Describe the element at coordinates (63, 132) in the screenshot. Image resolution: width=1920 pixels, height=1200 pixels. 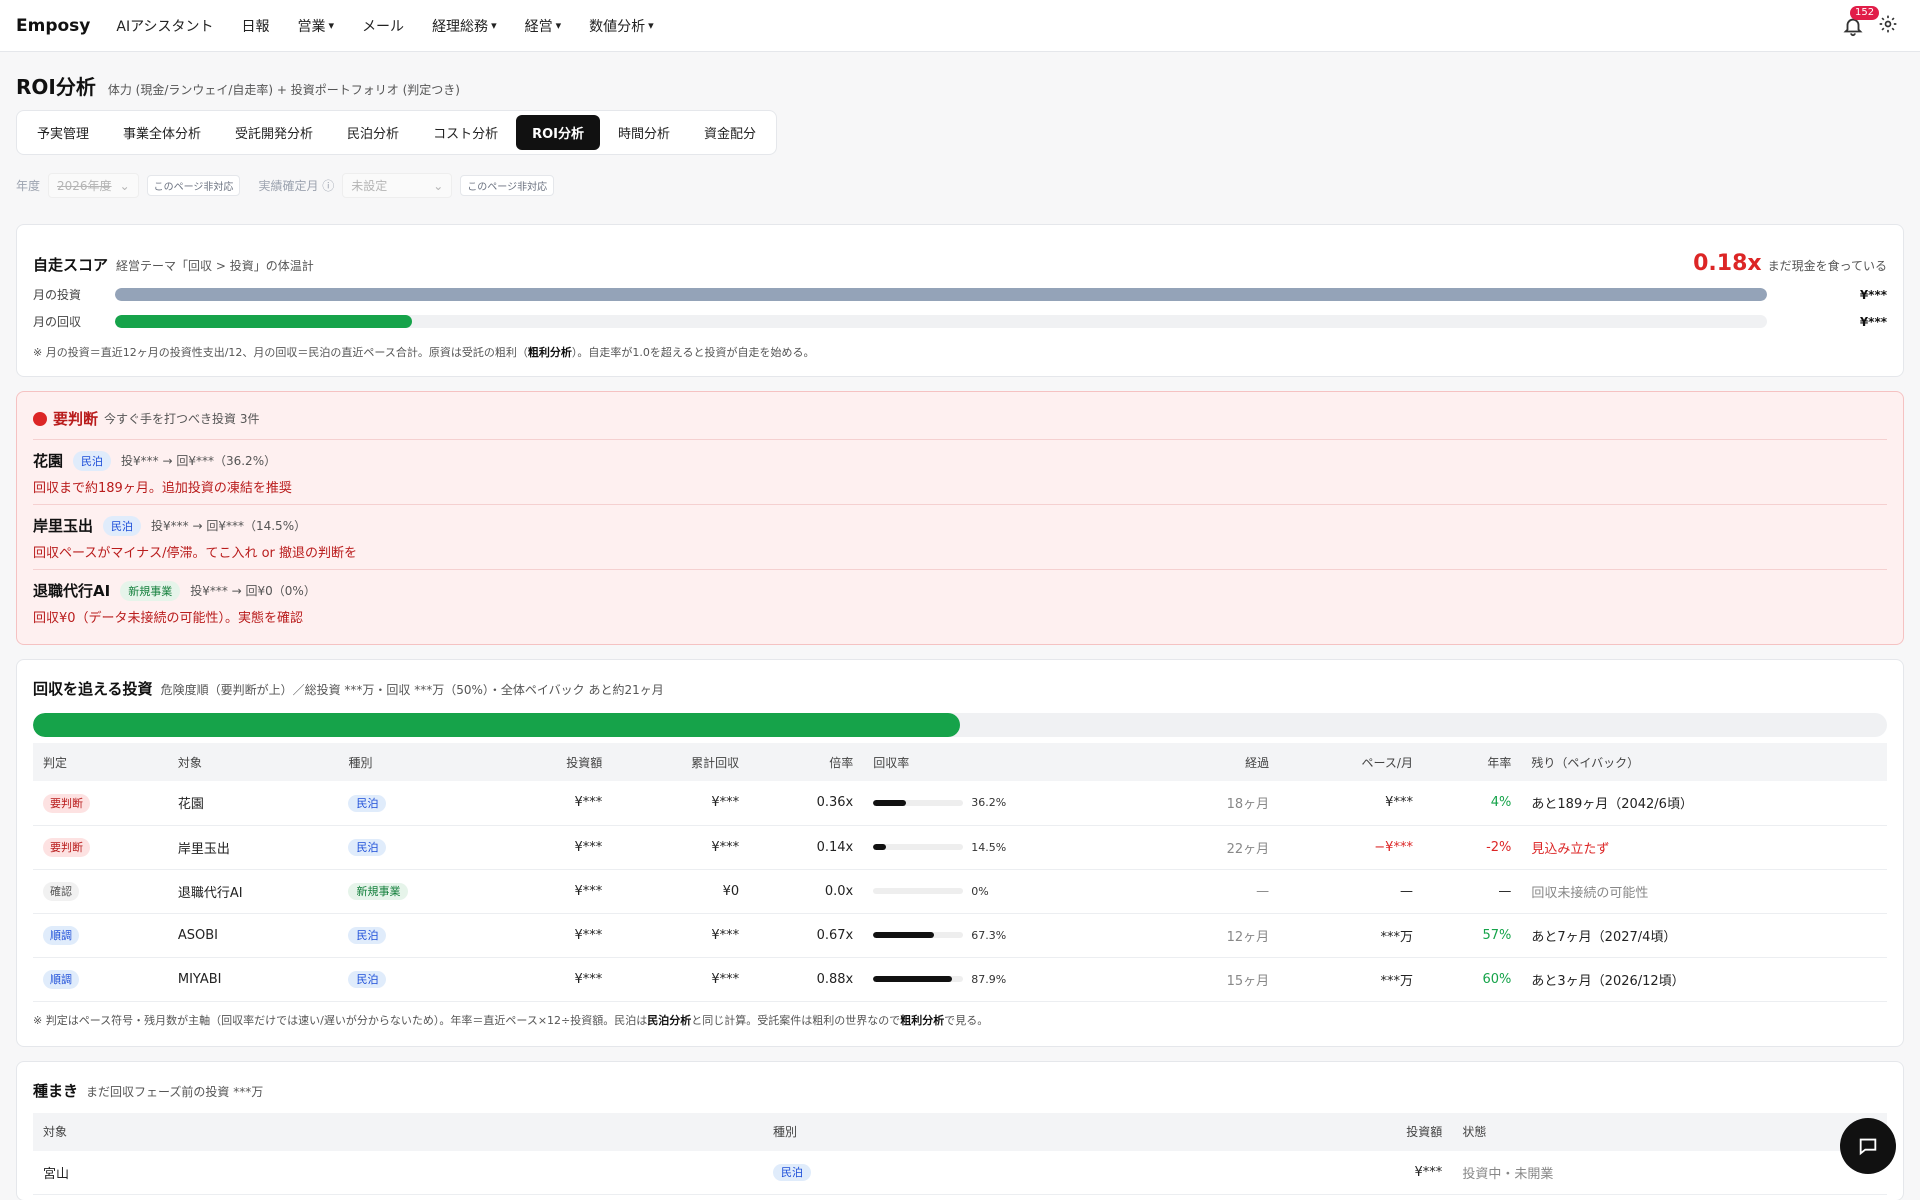
I see `tab-0: 予実管理` at that location.